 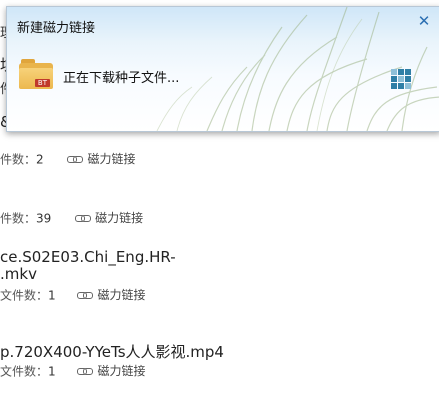 I want to click on result-title: ce.S02E03.Chi_Eng.HR-, so click(x=88, y=257).